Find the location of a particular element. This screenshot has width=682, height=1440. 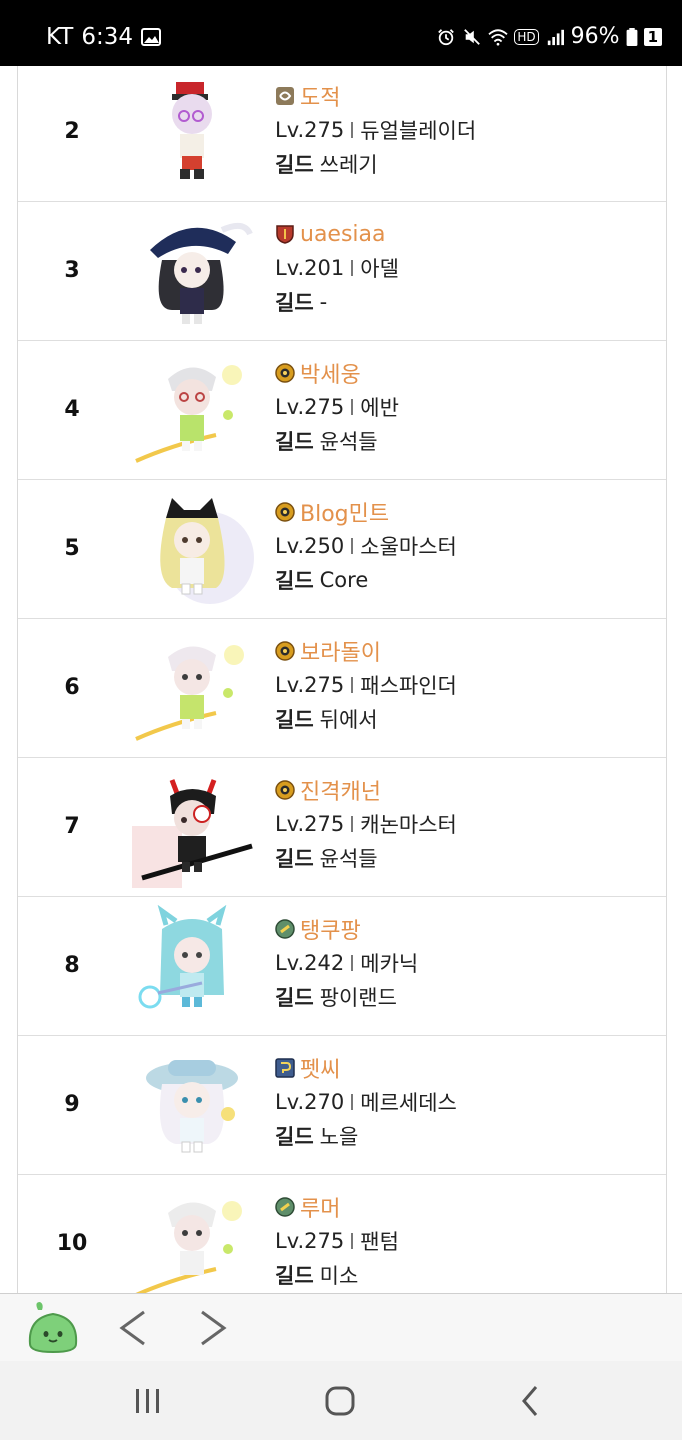

rank-number: 2 is located at coordinates (72, 131).